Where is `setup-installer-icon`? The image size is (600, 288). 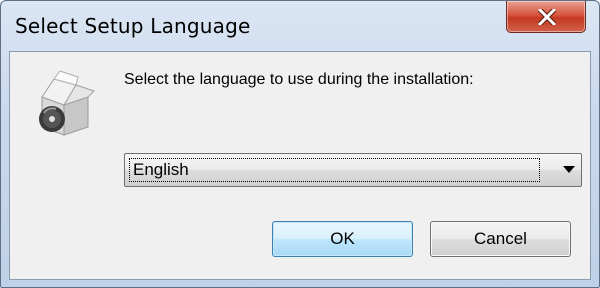 setup-installer-icon is located at coordinates (67, 103).